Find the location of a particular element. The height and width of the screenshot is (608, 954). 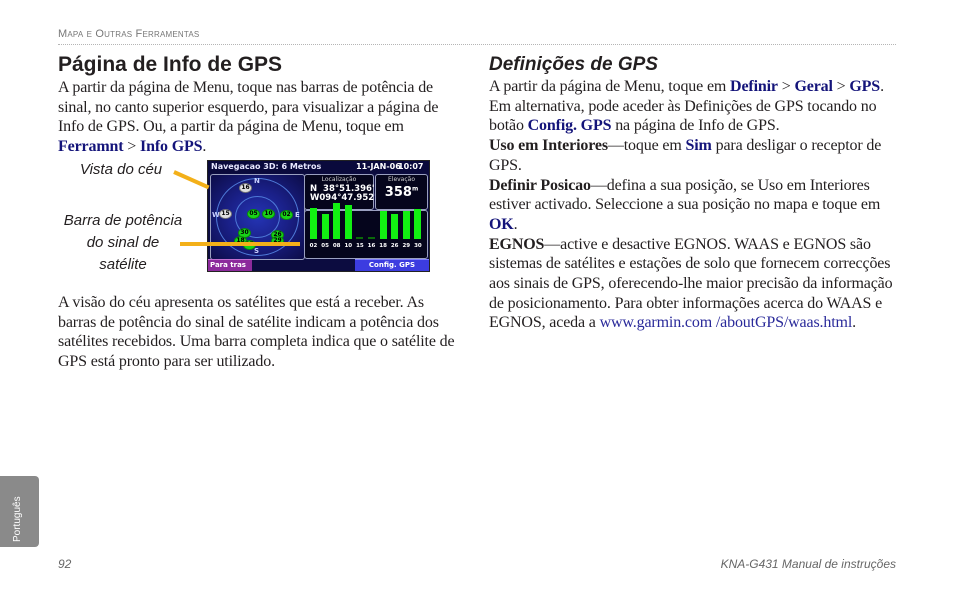

menu-path-ferramnt: Ferramnt is located at coordinates (91, 147).